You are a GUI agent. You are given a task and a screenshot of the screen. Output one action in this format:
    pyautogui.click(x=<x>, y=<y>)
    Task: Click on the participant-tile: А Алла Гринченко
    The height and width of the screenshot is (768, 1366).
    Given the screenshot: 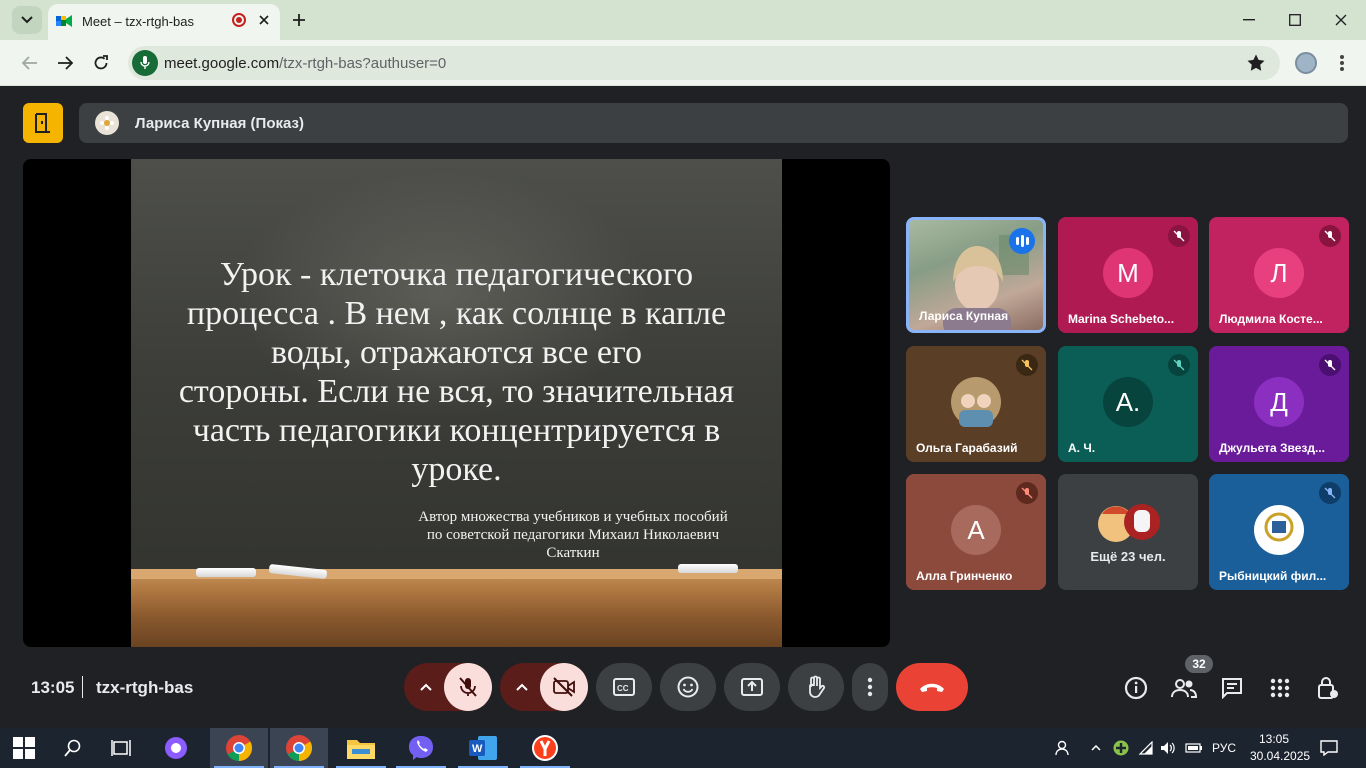 What is the action you would take?
    pyautogui.click(x=976, y=532)
    